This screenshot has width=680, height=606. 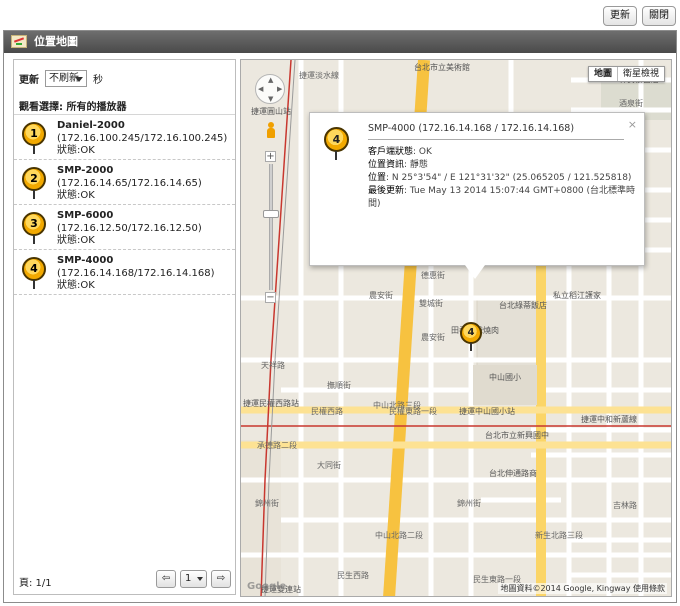 What do you see at coordinates (136, 273) in the screenshot?
I see `player-ip: (172.16.14.168/172.16.14.168)` at bounding box center [136, 273].